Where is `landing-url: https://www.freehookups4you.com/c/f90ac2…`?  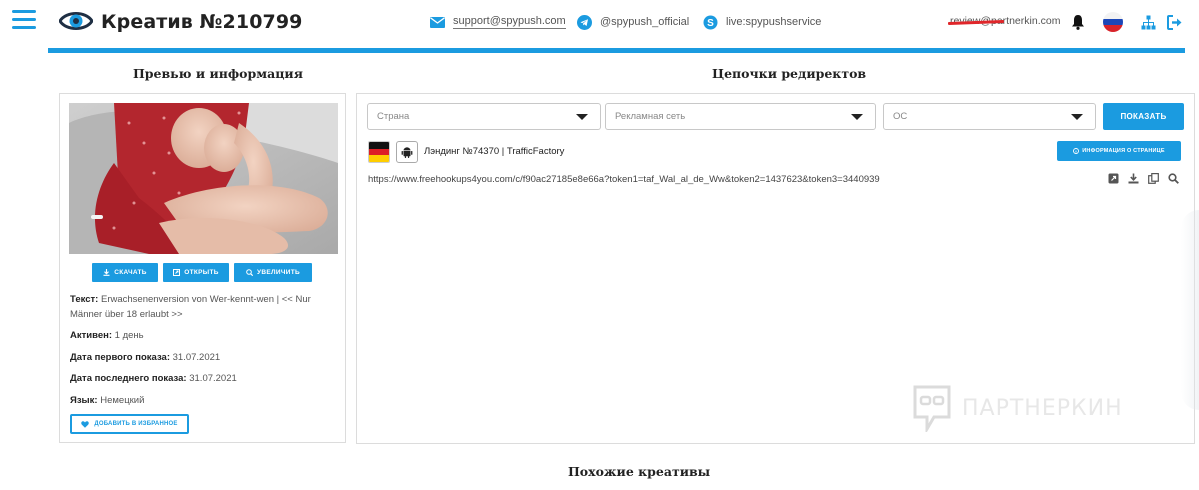
landing-url: https://www.freehookups4you.com/c/f90ac2… is located at coordinates (624, 179).